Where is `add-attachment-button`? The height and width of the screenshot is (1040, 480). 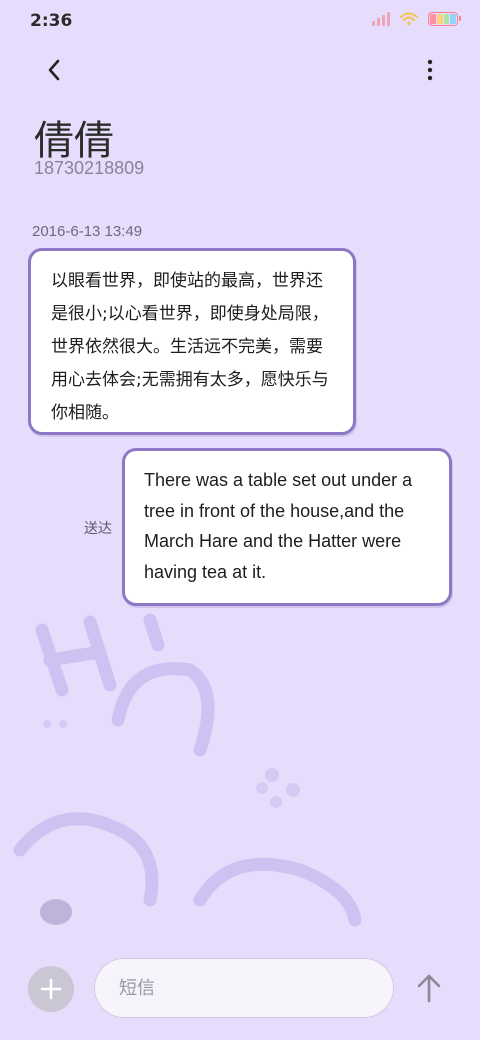 add-attachment-button is located at coordinates (51, 989).